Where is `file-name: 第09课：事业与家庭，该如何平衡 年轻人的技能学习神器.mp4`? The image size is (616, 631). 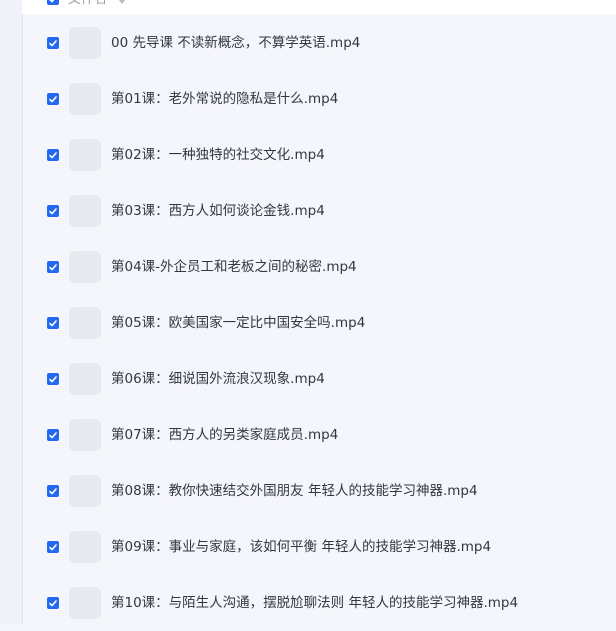
file-name: 第09课：事业与家庭，该如何平衡 年轻人的技能学习神器.mp4 is located at coordinates (301, 547).